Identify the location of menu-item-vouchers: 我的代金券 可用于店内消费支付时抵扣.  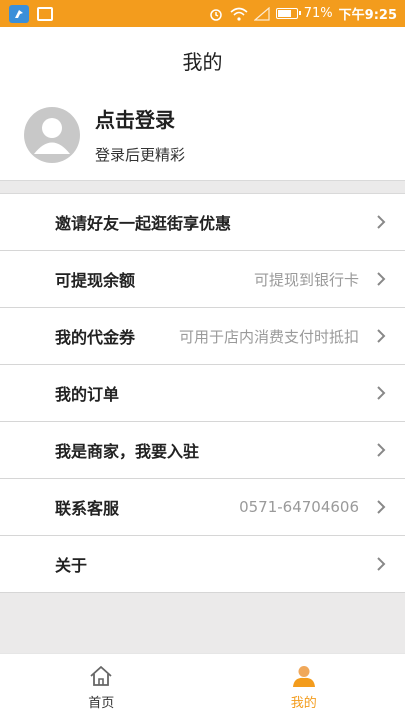
(202, 336).